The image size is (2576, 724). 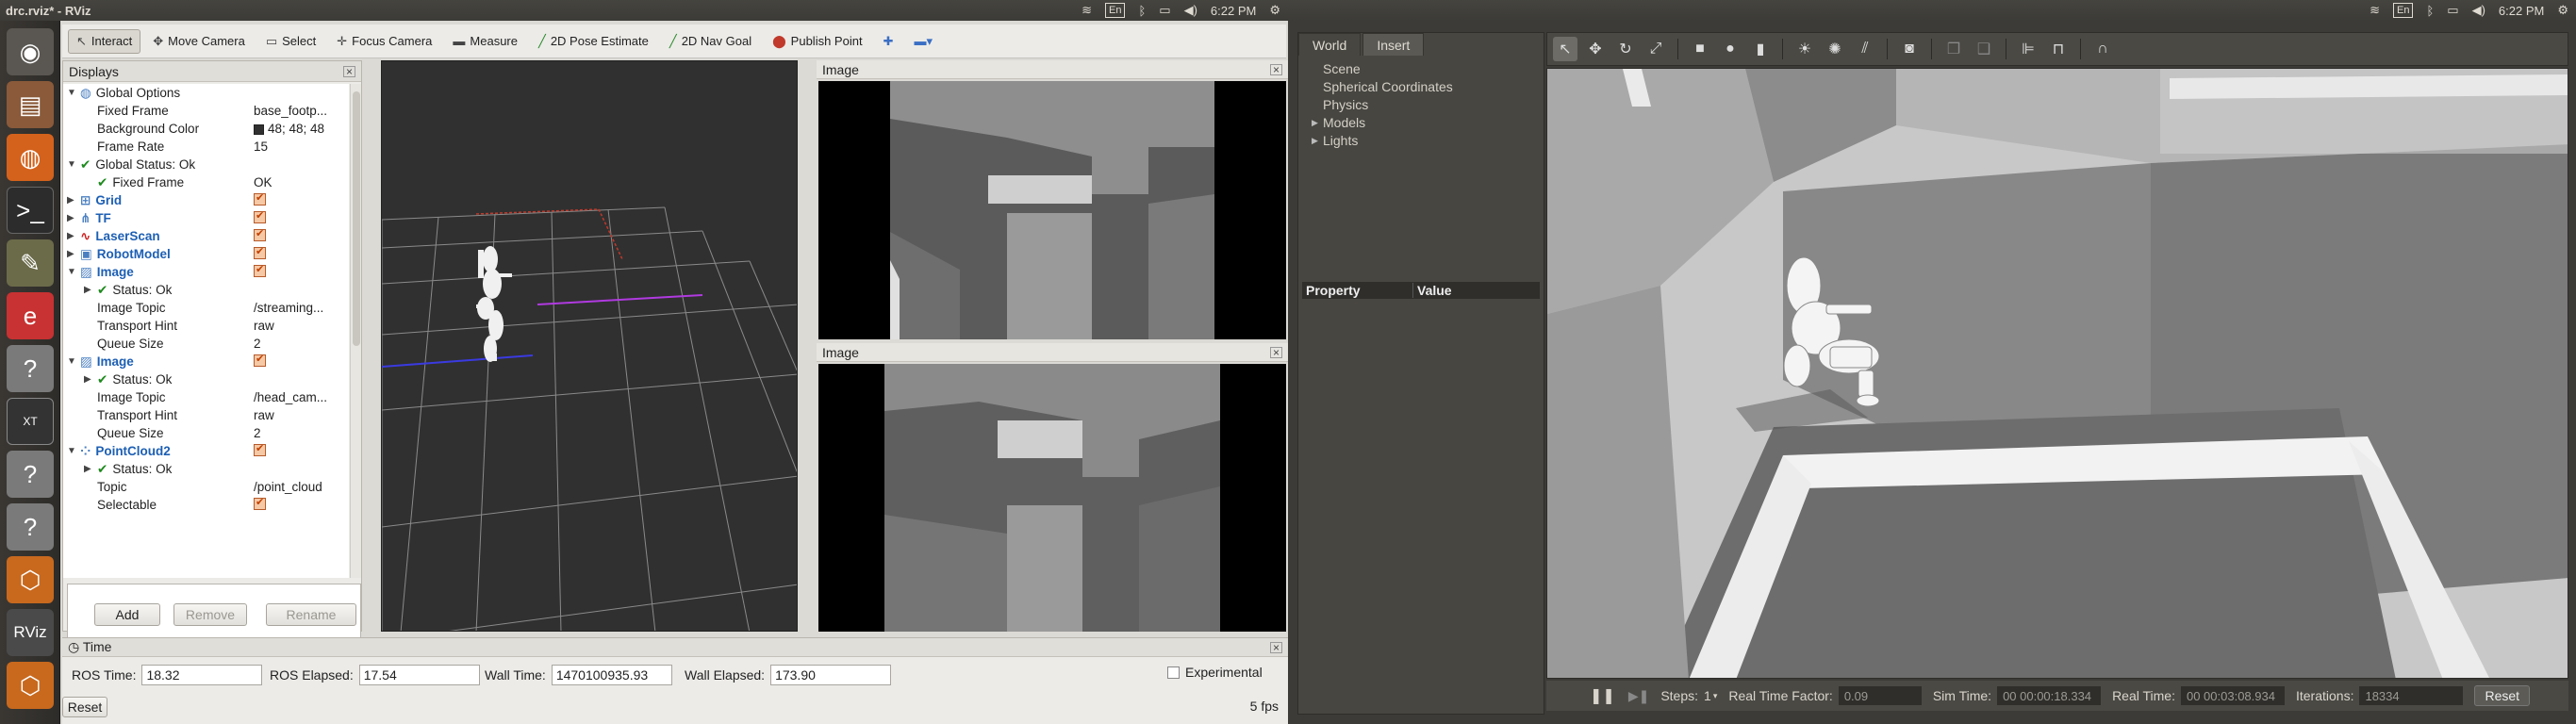 What do you see at coordinates (30, 685) in the screenshot?
I see `gazebo-launcher-icon: ⬡` at bounding box center [30, 685].